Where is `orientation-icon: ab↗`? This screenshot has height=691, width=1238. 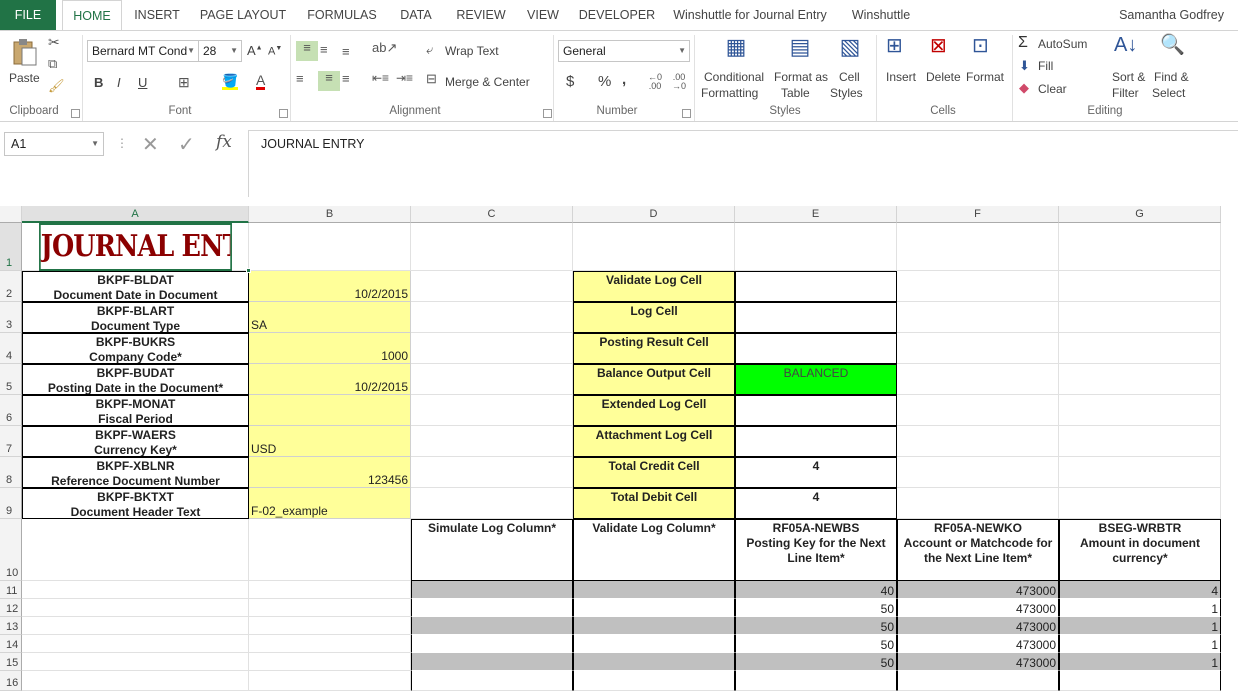
orientation-icon: ab↗ is located at coordinates (384, 47).